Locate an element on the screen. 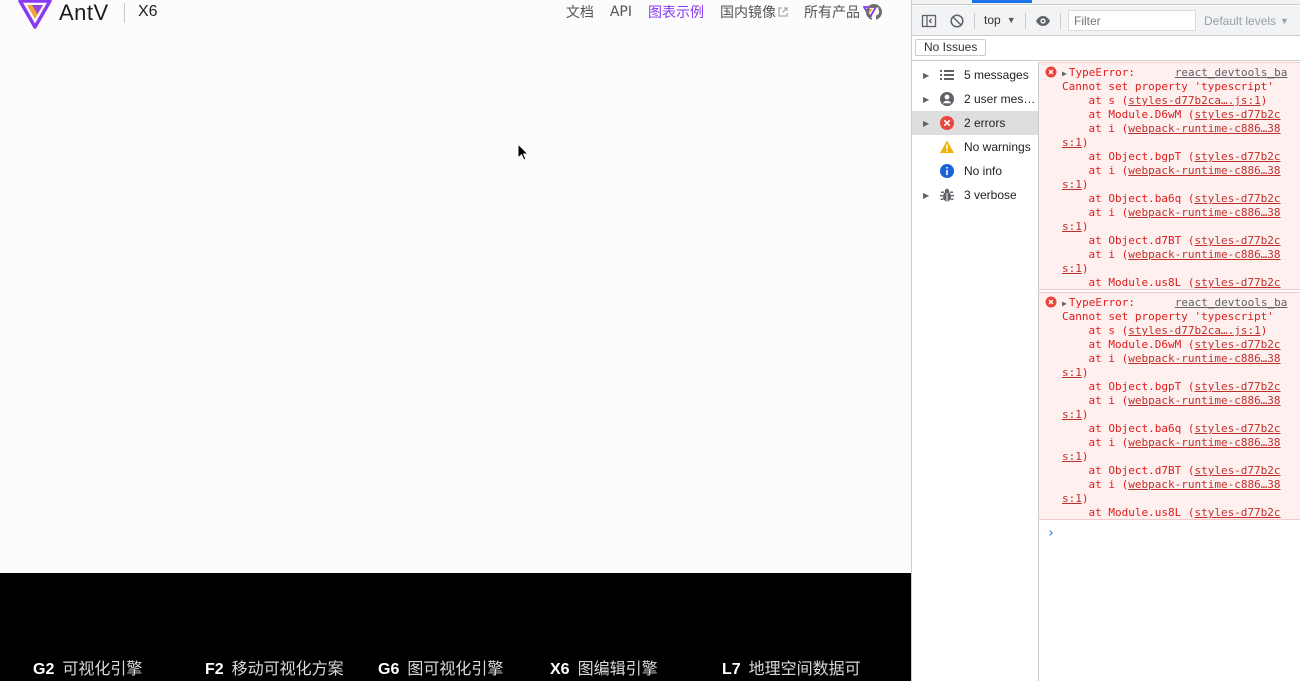 This screenshot has width=1300, height=681. error-title: TypeError: is located at coordinates (1102, 72).